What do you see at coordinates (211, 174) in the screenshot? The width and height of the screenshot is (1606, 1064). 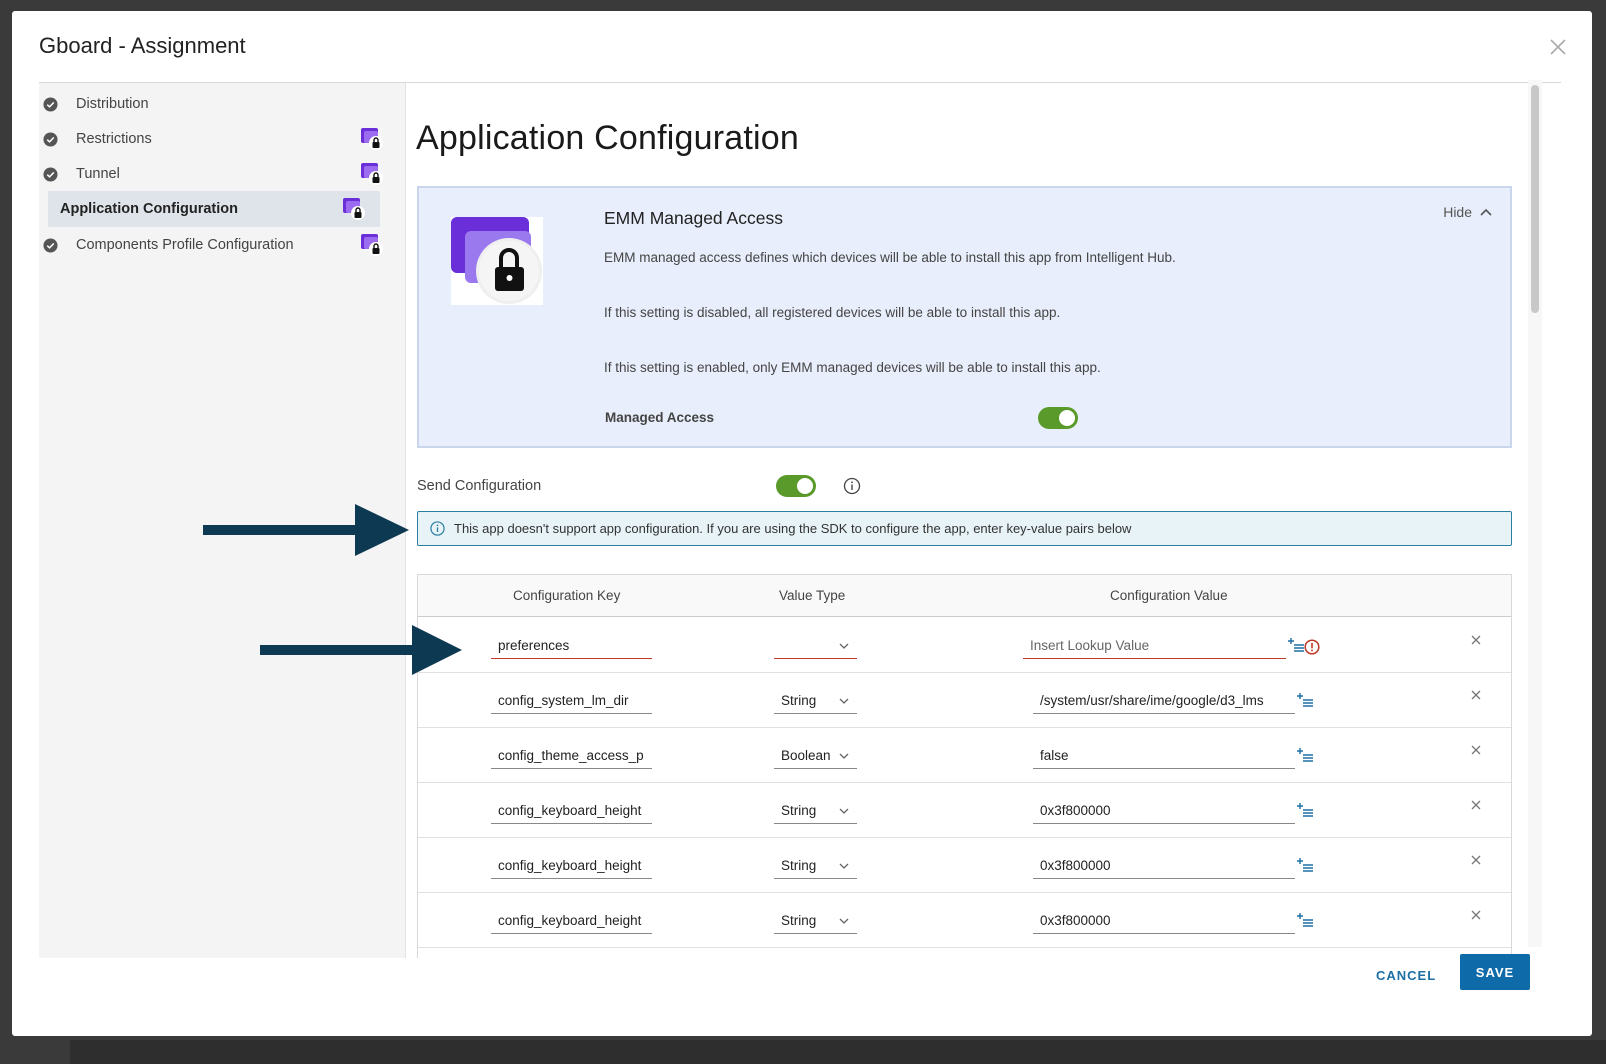 I see `sidebar-item-tunnel: Tunnel` at bounding box center [211, 174].